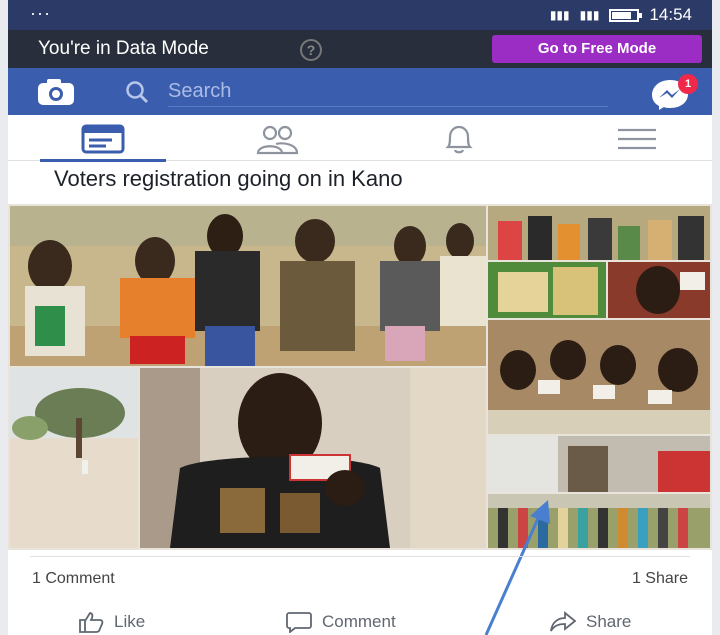  I want to click on photo-thumb-4-image, so click(599, 377).